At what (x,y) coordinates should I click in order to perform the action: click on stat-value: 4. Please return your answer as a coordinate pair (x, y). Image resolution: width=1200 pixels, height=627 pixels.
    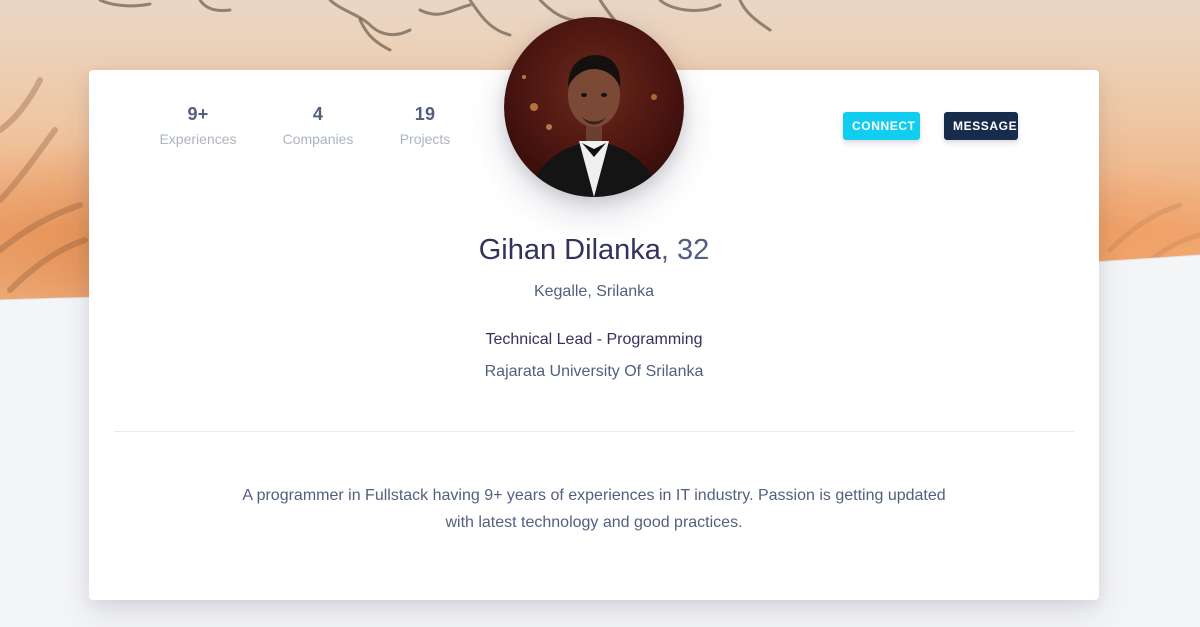
    Looking at the image, I should click on (318, 114).